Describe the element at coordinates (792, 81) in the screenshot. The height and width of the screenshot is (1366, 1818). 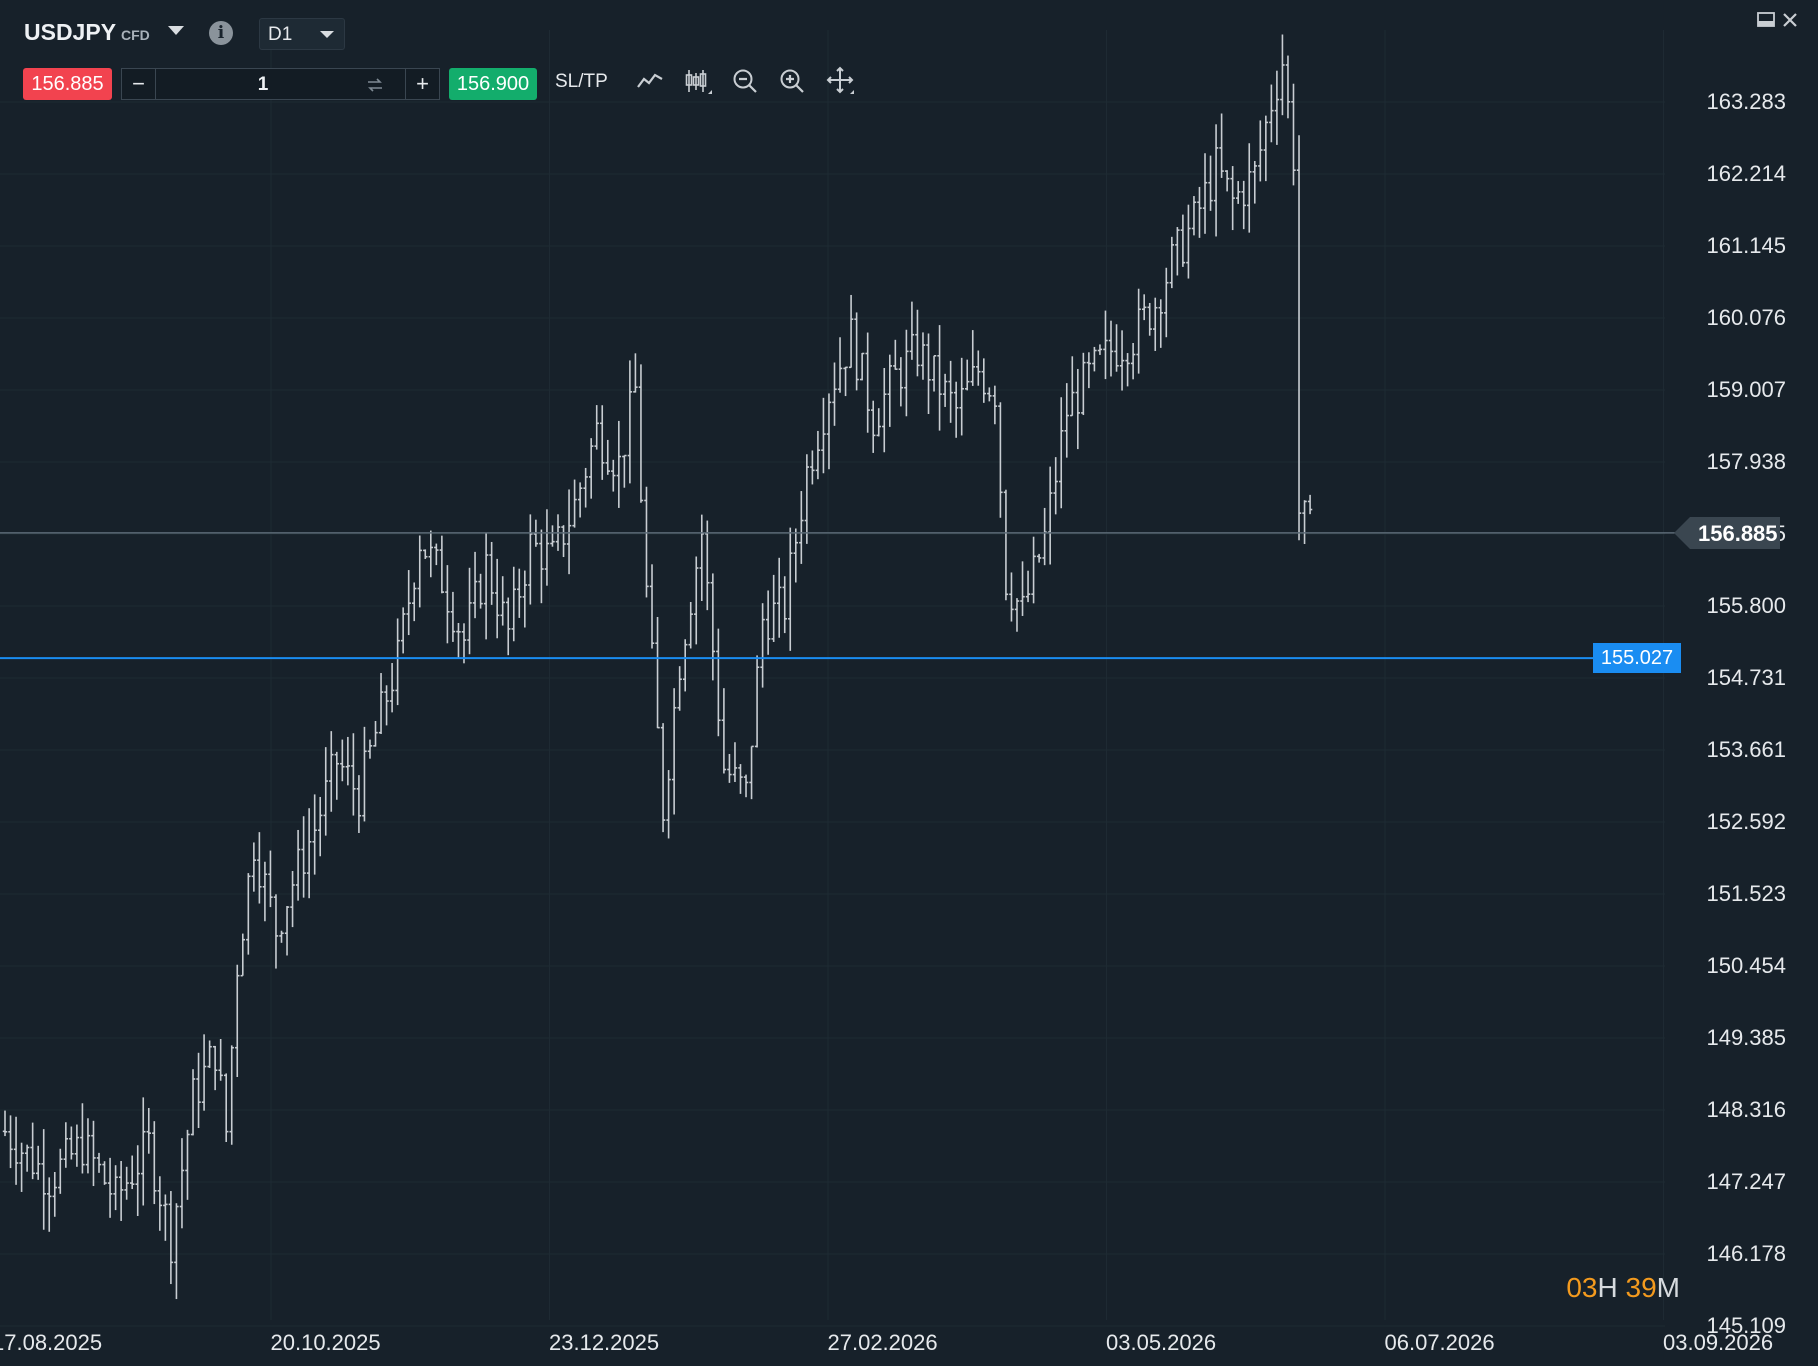
I see `zoom-in-icon` at that location.